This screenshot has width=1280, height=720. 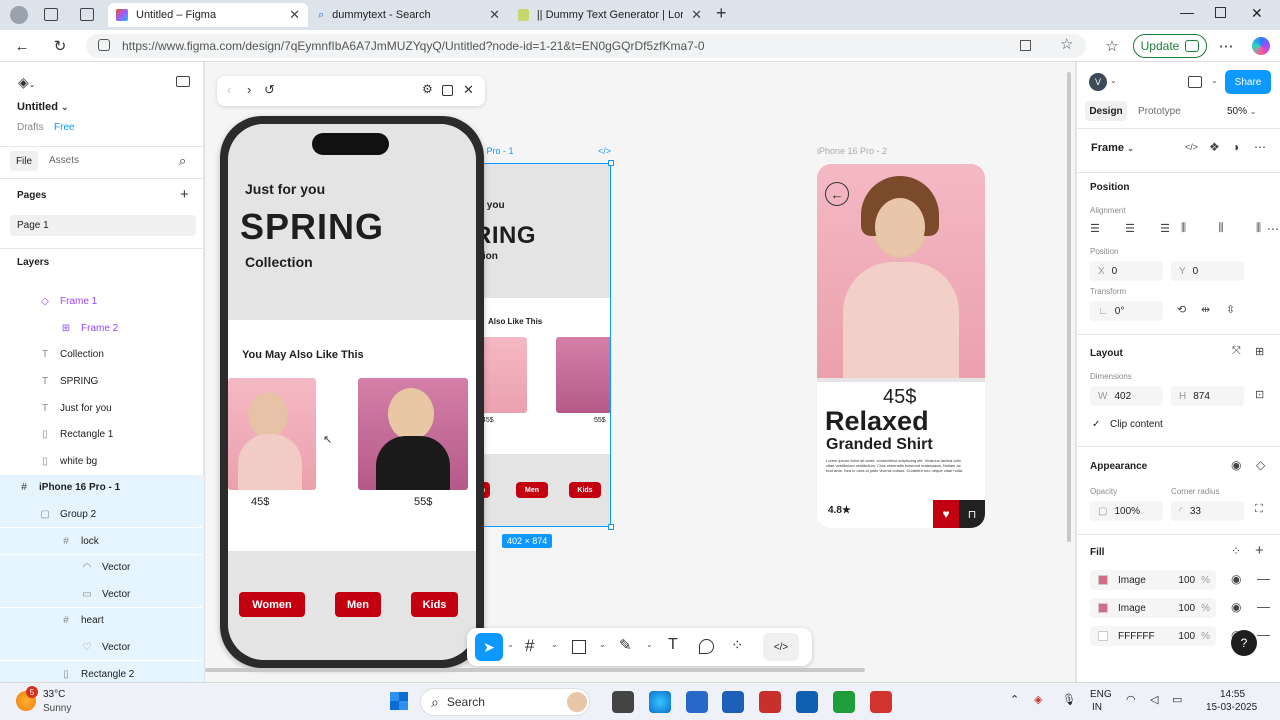 I want to click on pen-tool-icon: ✎, so click(x=625, y=645).